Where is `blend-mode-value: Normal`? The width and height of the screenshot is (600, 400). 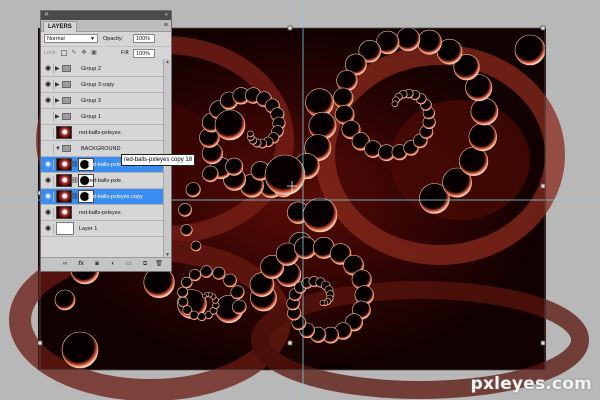 blend-mode-value: Normal is located at coordinates (56, 39).